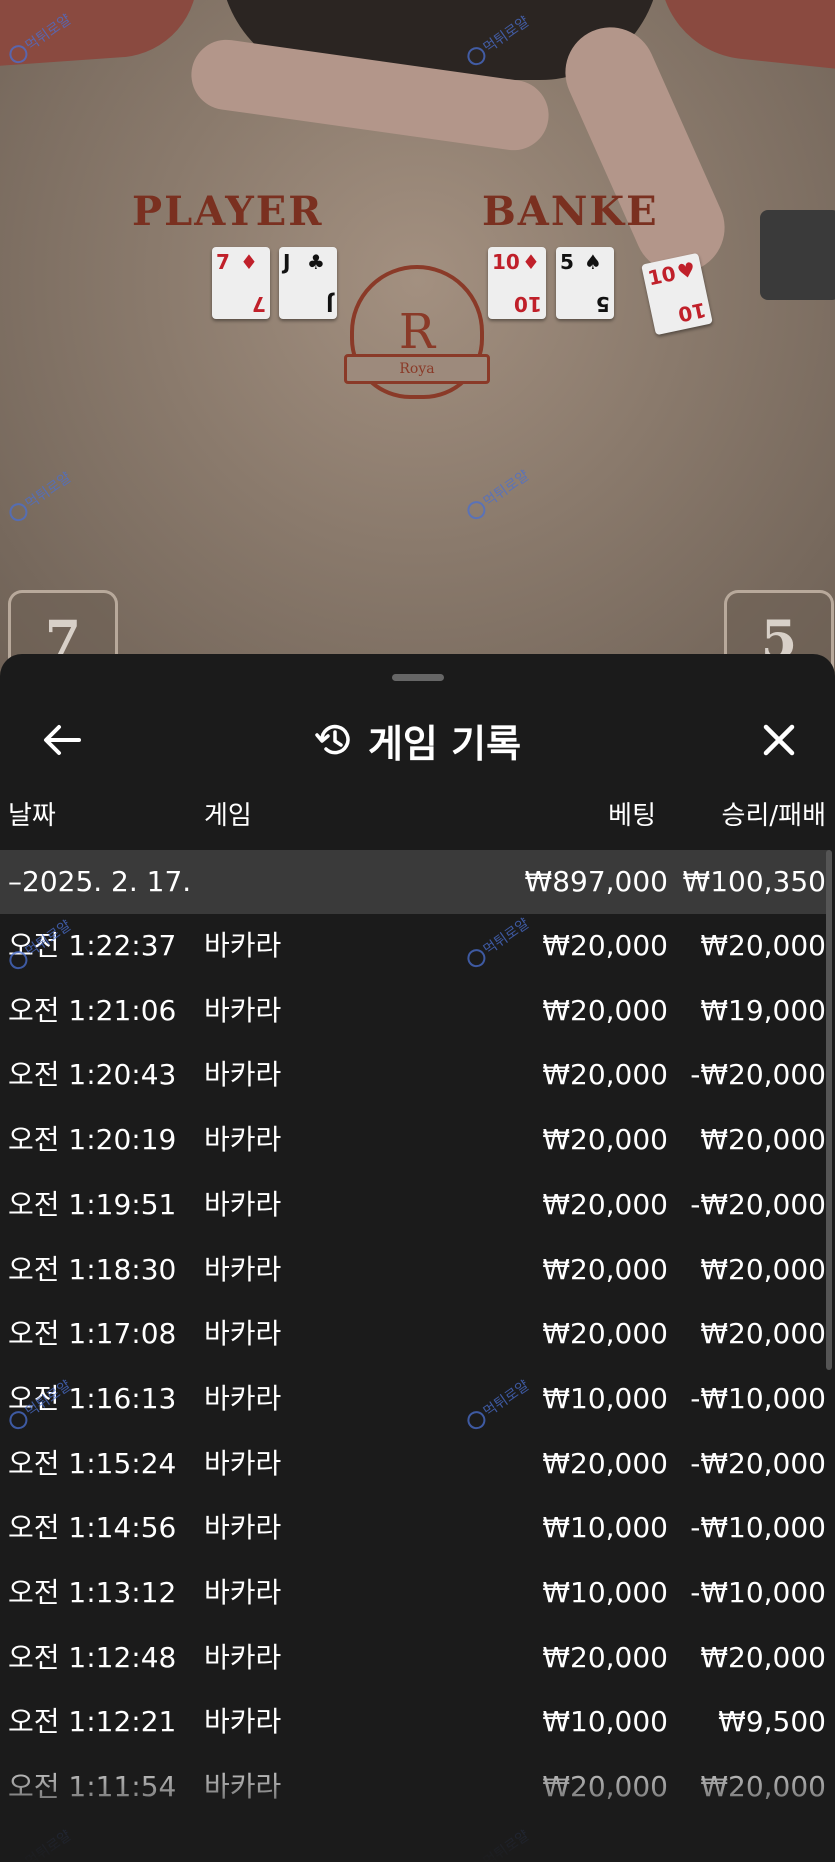 The image size is (835, 1862). What do you see at coordinates (415, 1593) in the screenshot?
I see `history-row: 오전 1:13:12 바카라 ₩10,000 -₩10,000` at bounding box center [415, 1593].